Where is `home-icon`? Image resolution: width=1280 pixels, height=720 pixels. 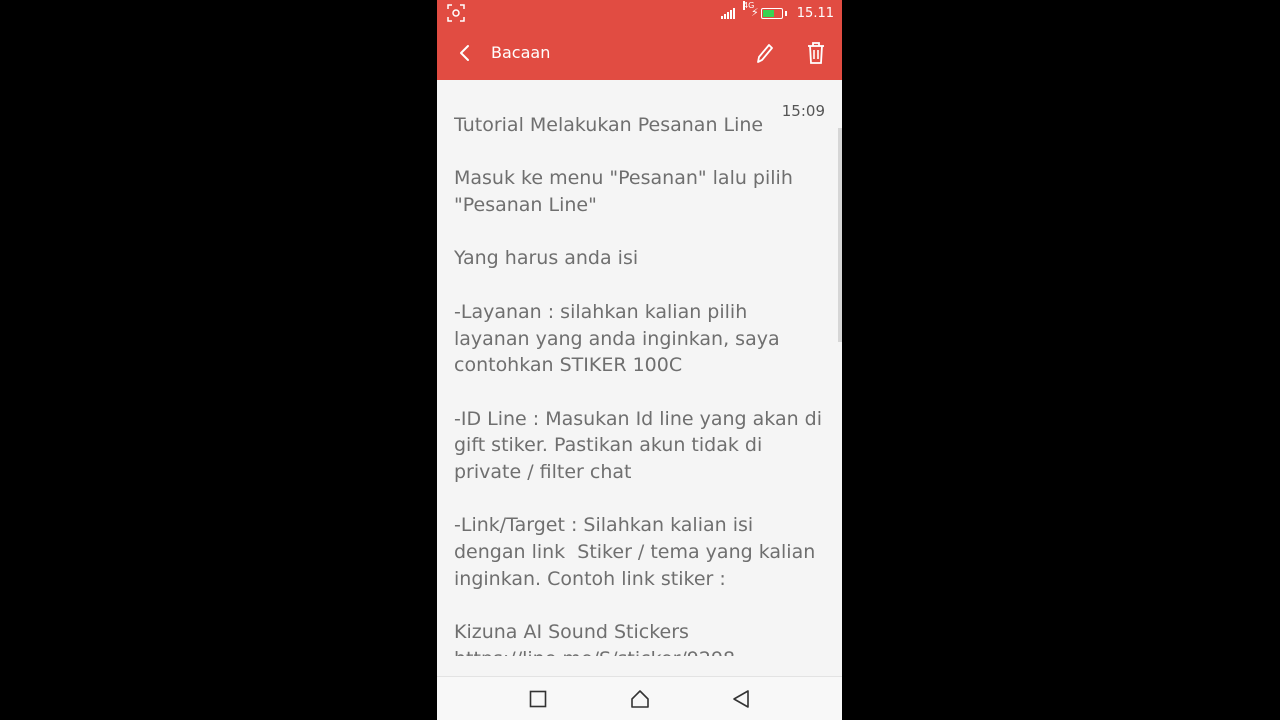
home-icon is located at coordinates (640, 699).